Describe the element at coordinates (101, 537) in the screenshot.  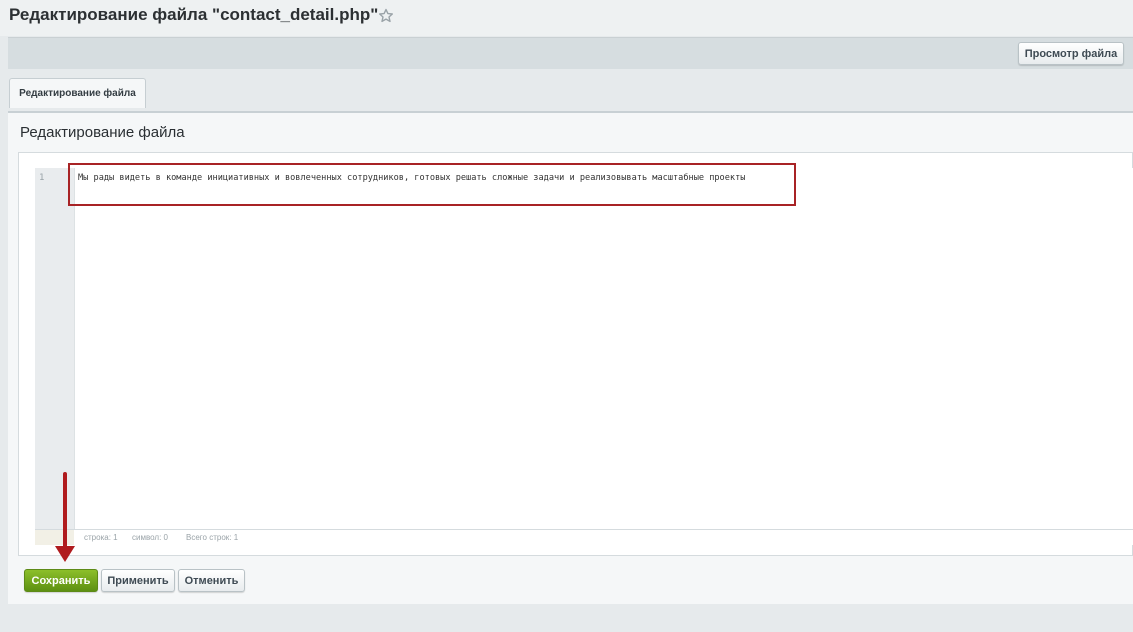
I see `status-line: строка: 1` at that location.